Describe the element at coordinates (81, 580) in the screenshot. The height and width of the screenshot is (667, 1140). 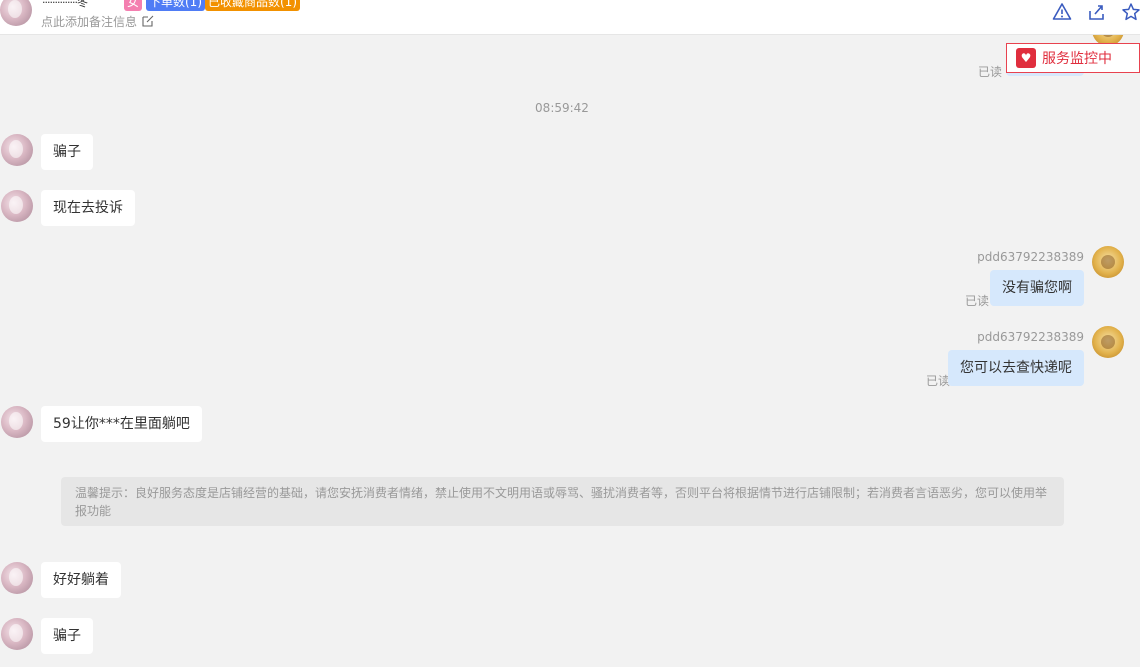
I see `customer-message: 好好躺着` at that location.